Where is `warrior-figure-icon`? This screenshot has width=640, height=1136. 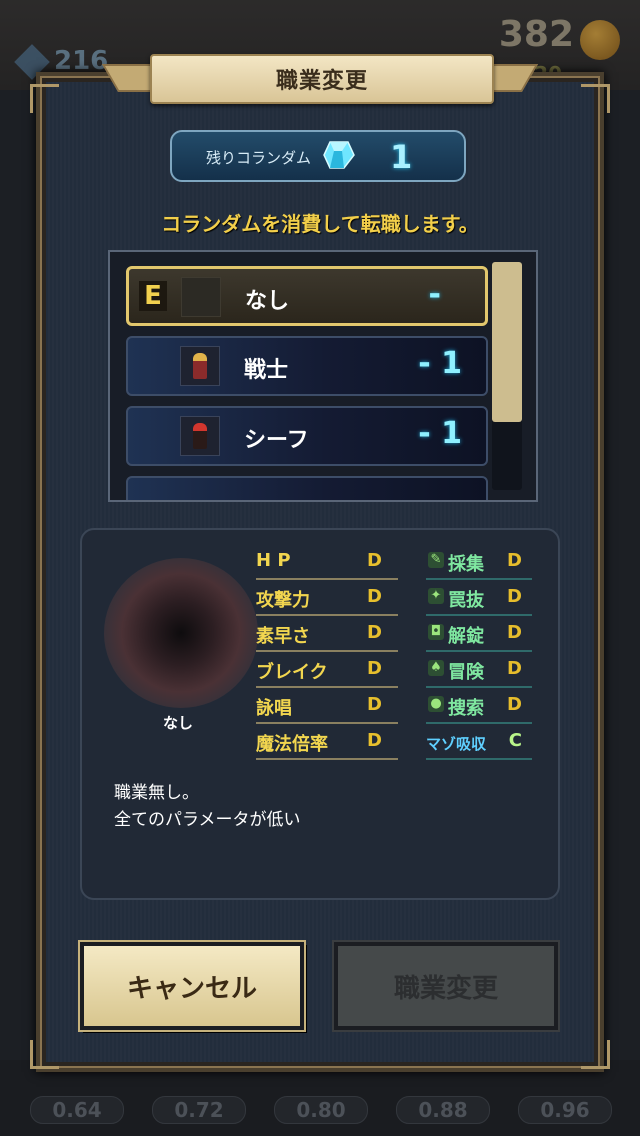
warrior-figure-icon is located at coordinates (200, 366).